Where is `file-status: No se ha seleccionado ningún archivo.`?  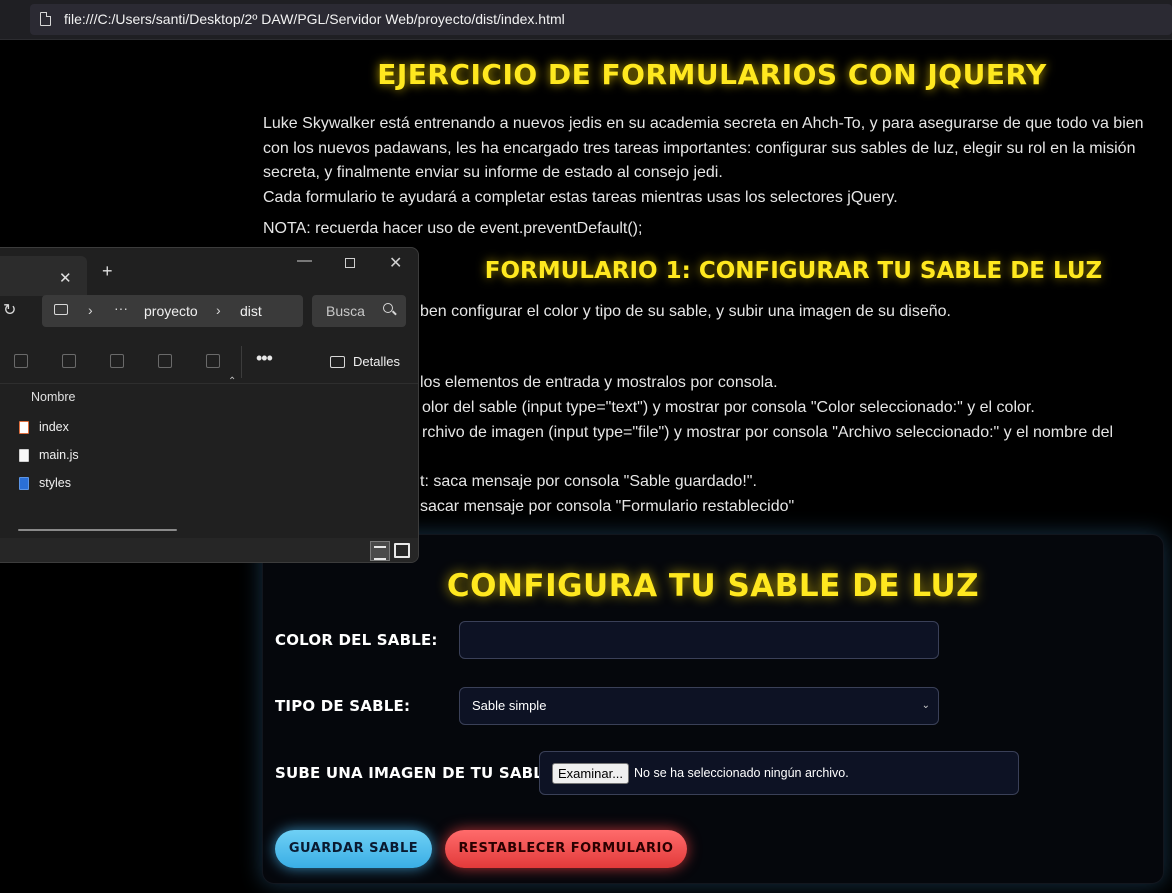
file-status: No se ha seleccionado ningún archivo. is located at coordinates (741, 773).